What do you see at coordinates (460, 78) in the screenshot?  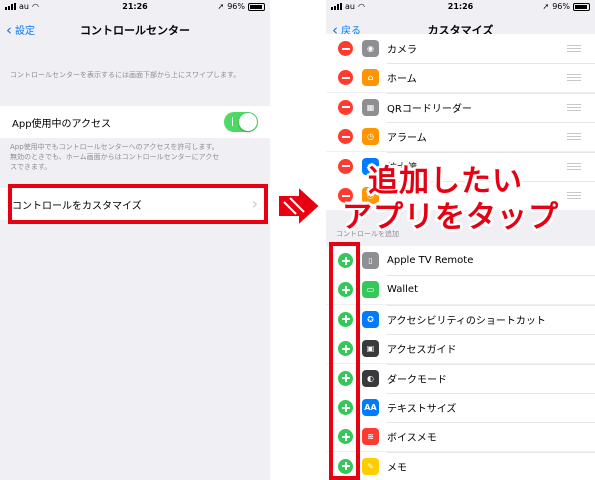 I see `list-item: ⌂ ホーム` at bounding box center [460, 78].